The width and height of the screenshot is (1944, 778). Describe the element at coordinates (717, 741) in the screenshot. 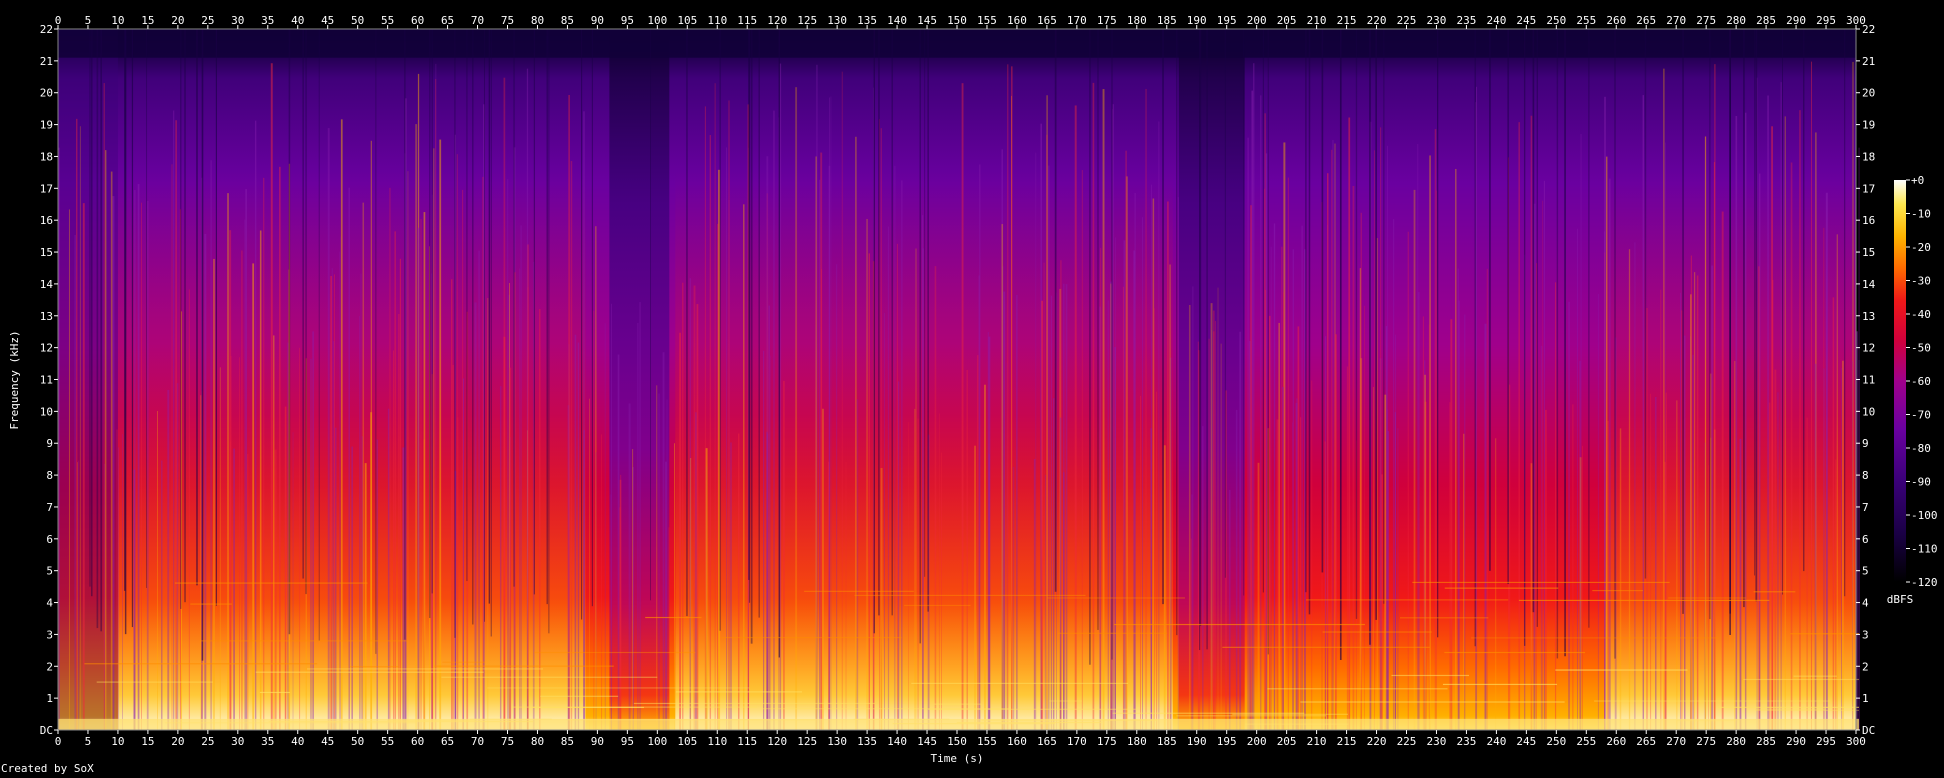

I see `x-tick-label: 110` at that location.